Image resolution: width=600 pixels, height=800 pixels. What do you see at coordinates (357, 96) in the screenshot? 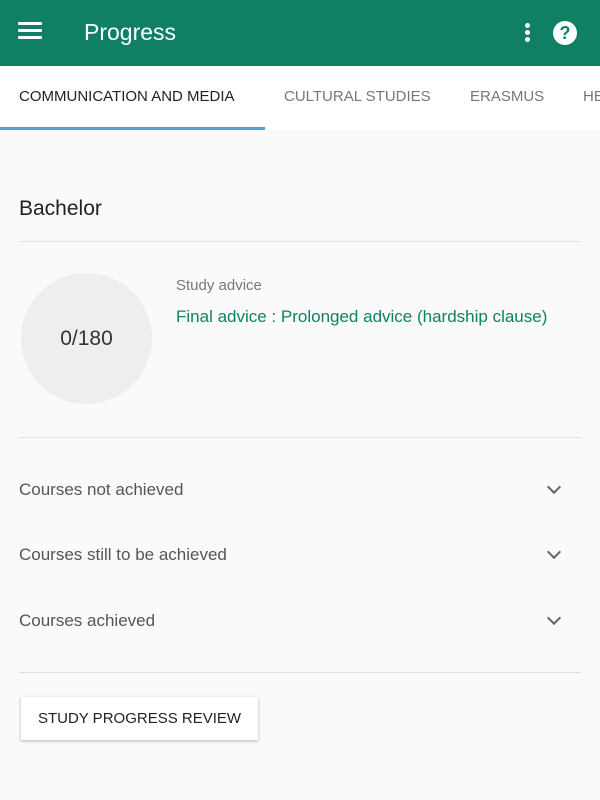
I see `tab-cultural-studies: CULTURAL STUDIES` at bounding box center [357, 96].